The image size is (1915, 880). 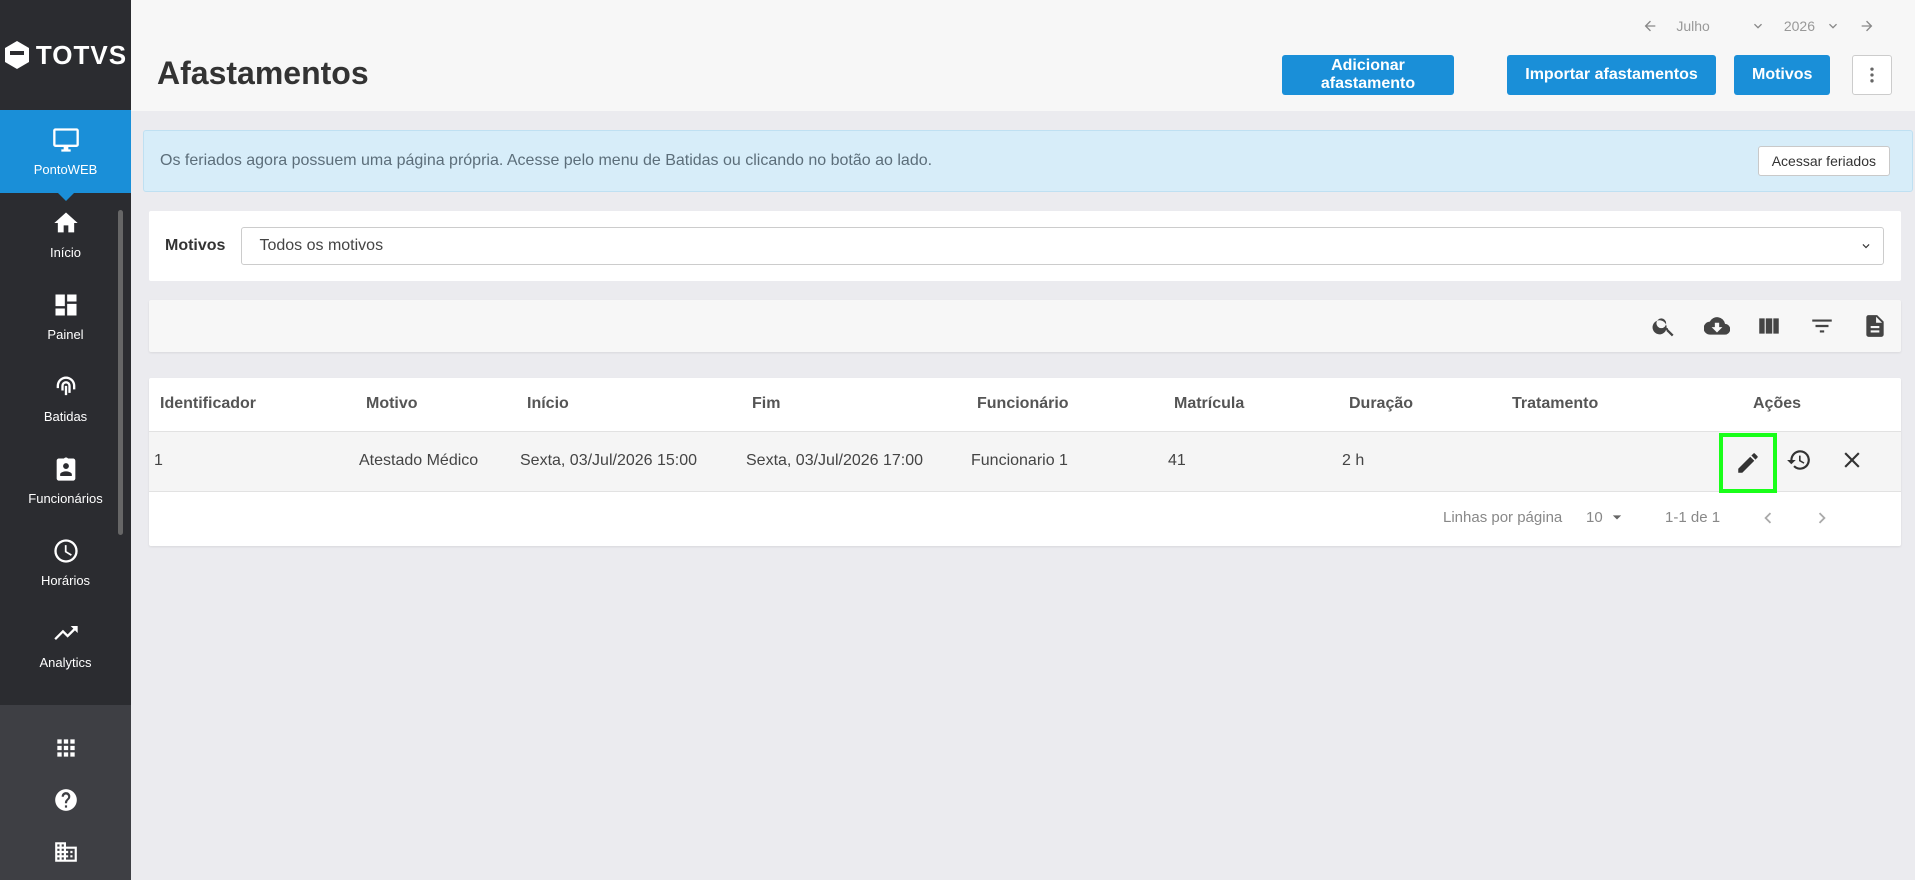 What do you see at coordinates (1650, 26) in the screenshot?
I see `arrow-left-icon` at bounding box center [1650, 26].